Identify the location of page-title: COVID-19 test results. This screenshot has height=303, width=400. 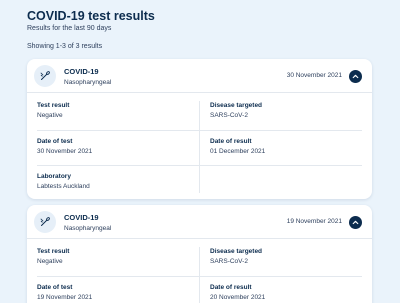
(91, 16).